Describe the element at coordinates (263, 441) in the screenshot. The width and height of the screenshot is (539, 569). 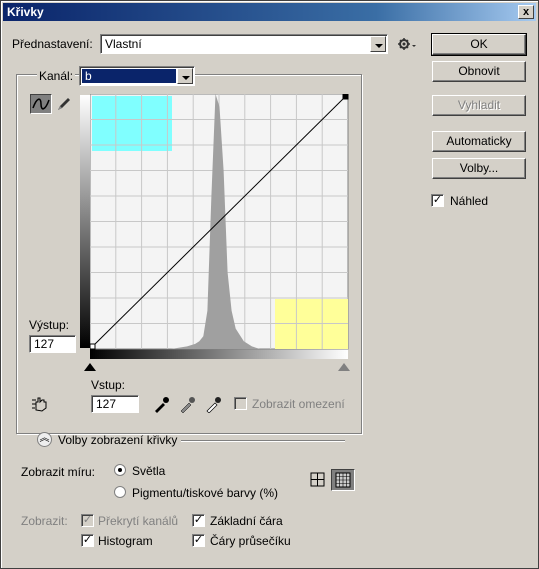
I see `separator-line` at that location.